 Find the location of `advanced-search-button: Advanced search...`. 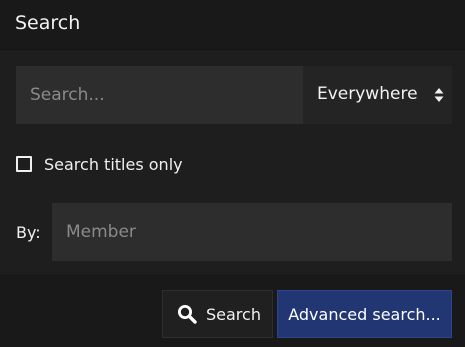

advanced-search-button: Advanced search... is located at coordinates (364, 314).